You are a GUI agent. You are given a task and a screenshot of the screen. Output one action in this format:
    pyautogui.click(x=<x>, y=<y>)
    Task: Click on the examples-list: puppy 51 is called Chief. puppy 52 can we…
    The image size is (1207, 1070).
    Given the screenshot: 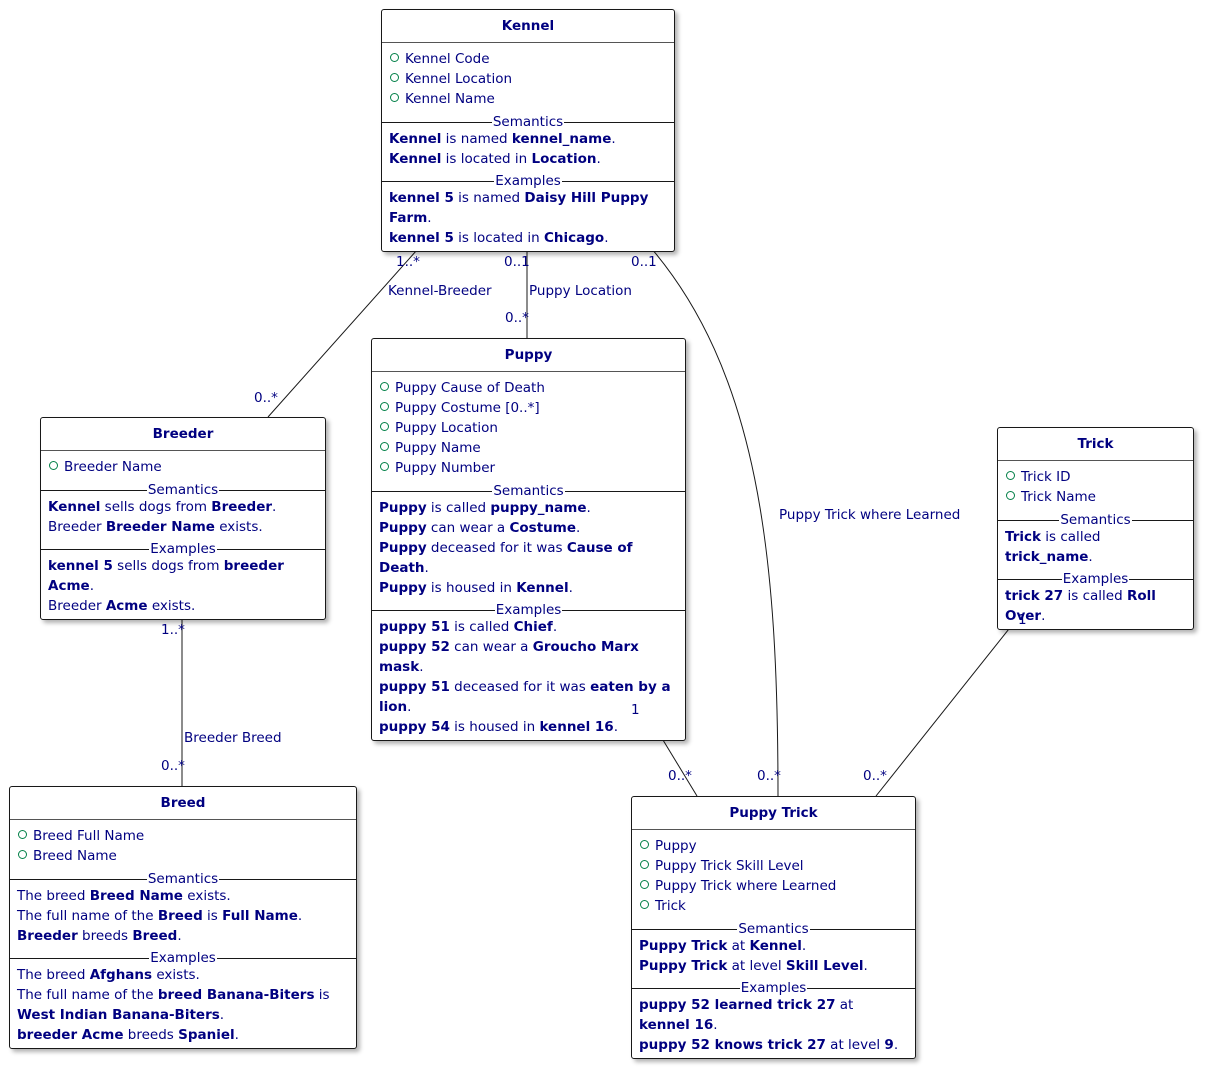 What is the action you would take?
    pyautogui.click(x=528, y=678)
    